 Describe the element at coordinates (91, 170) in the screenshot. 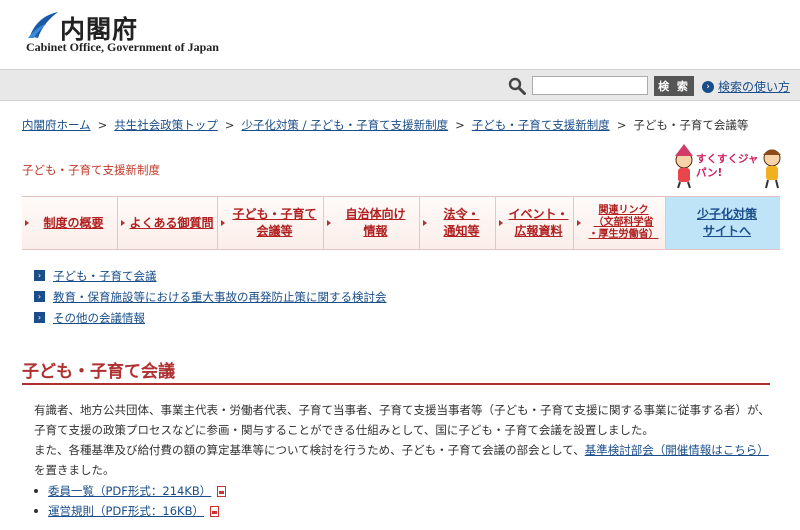

I see `section-title: 子ども・子育て支援新制度` at that location.